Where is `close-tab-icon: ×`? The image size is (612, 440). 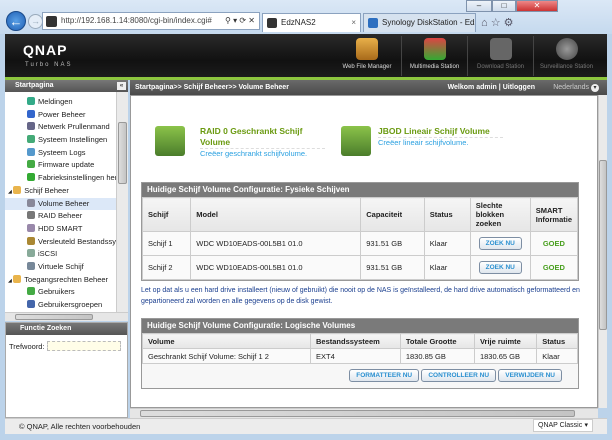
close-tab-icon: × is located at coordinates (353, 23).